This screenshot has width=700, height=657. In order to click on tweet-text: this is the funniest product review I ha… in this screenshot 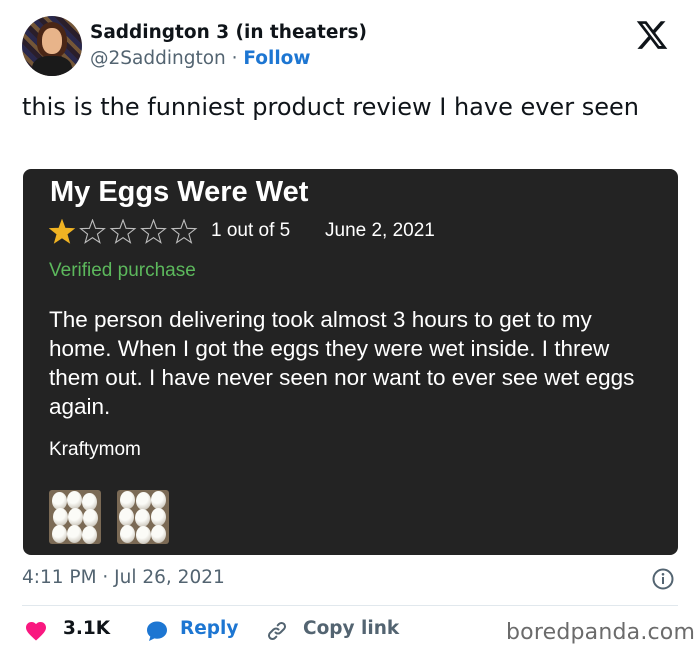, I will do `click(330, 107)`.